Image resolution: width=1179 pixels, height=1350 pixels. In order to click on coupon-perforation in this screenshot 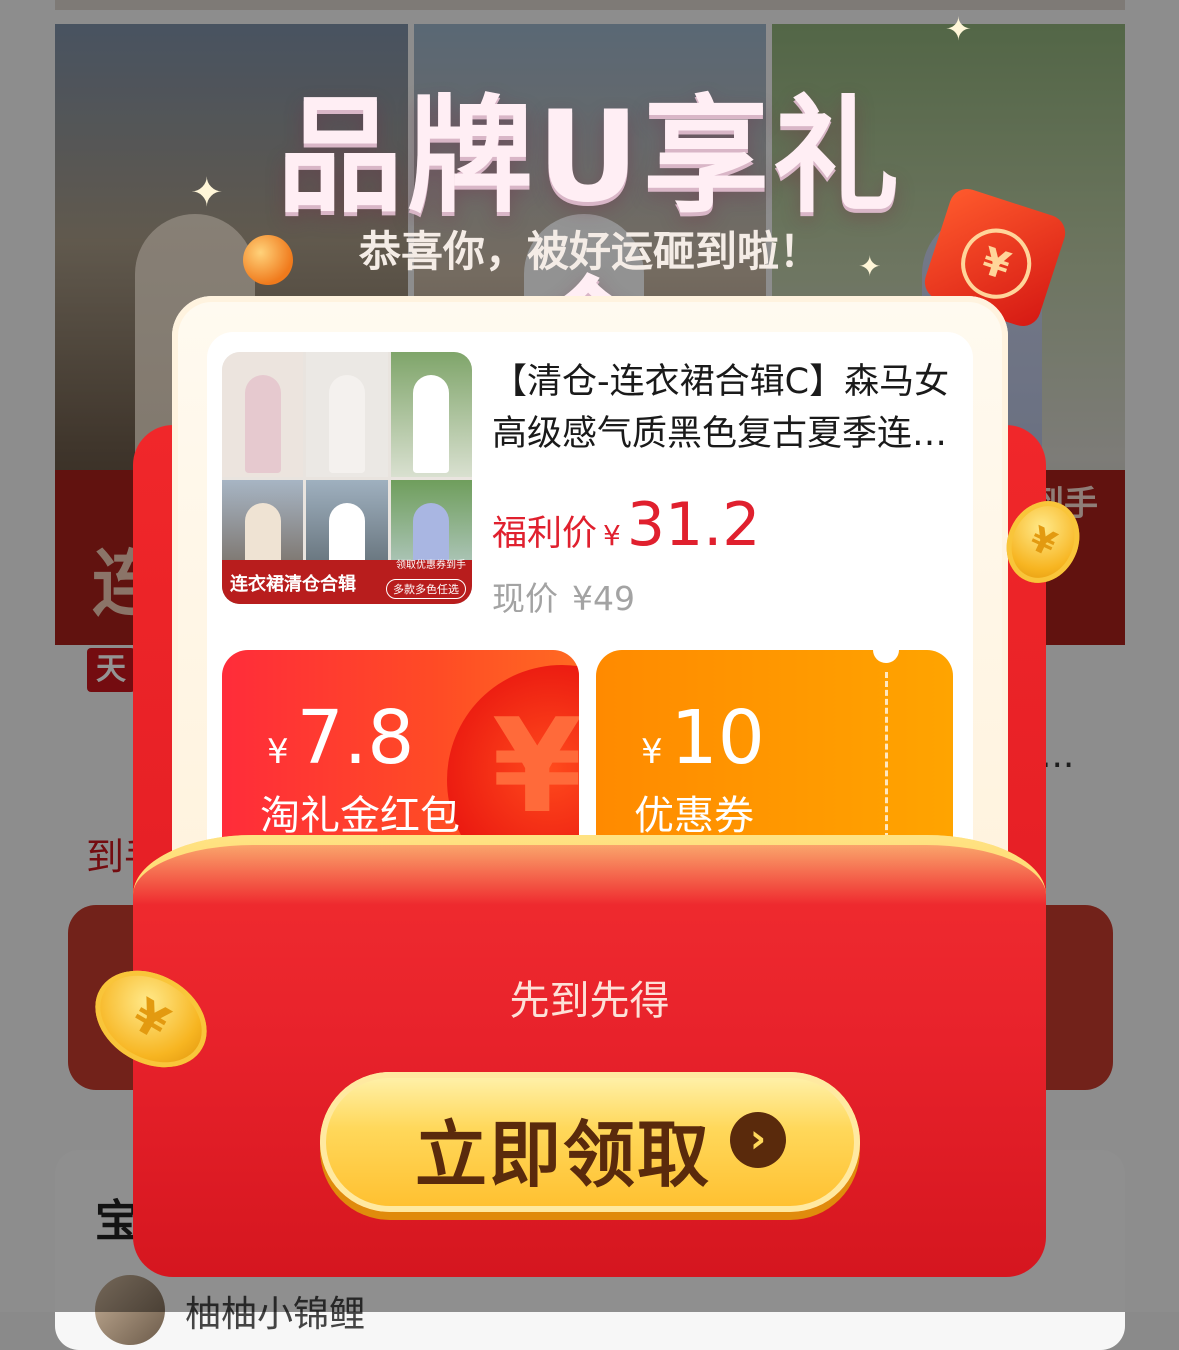, I will do `click(886, 760)`.